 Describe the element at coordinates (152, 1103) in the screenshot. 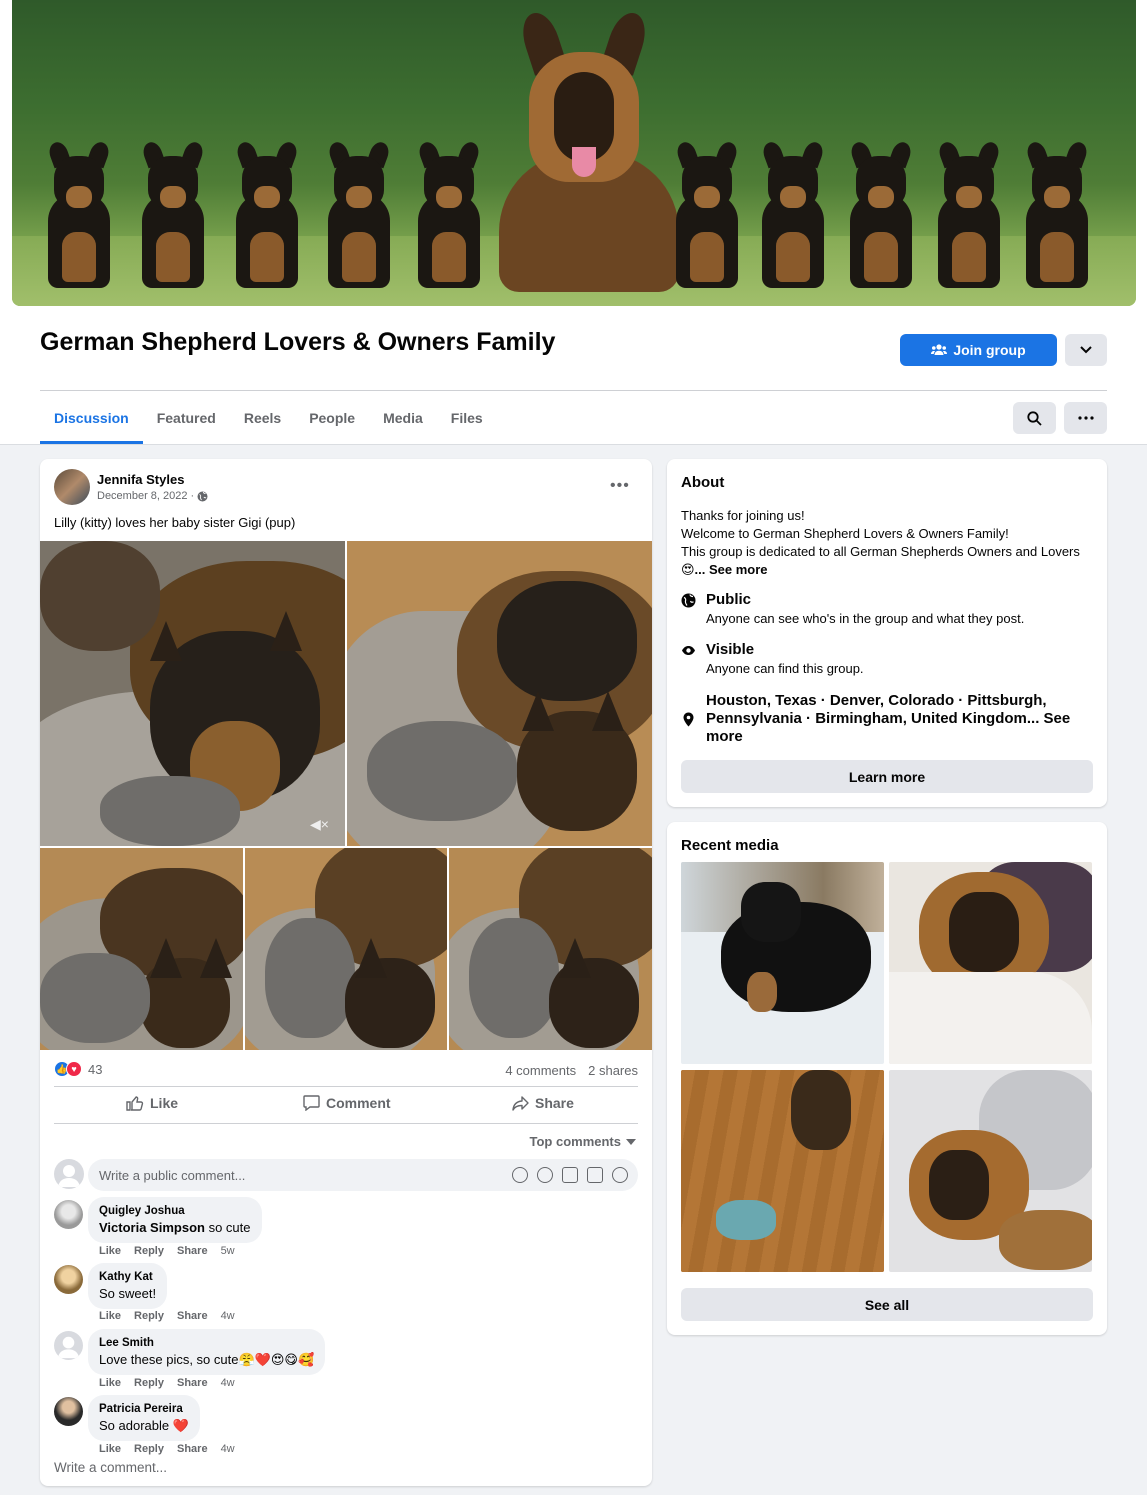

I see `like-button: Like` at that location.